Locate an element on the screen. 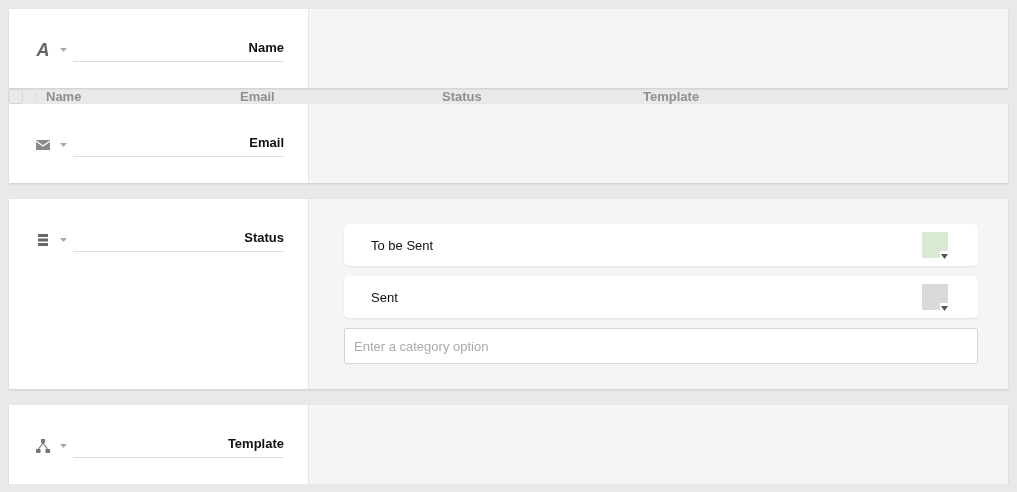 The height and width of the screenshot is (492, 1017). column-header: Name is located at coordinates (64, 96).